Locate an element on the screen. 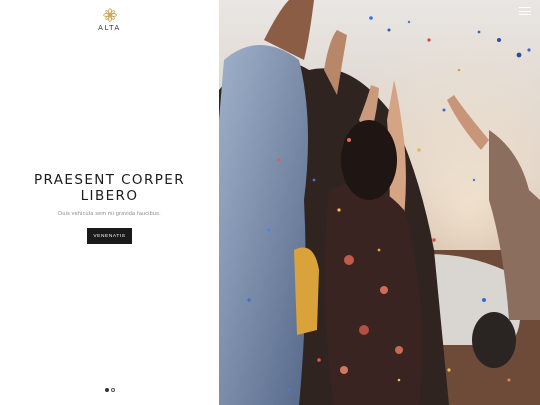 The height and width of the screenshot is (405, 540). hamburger-menu-icon is located at coordinates (525, 11).